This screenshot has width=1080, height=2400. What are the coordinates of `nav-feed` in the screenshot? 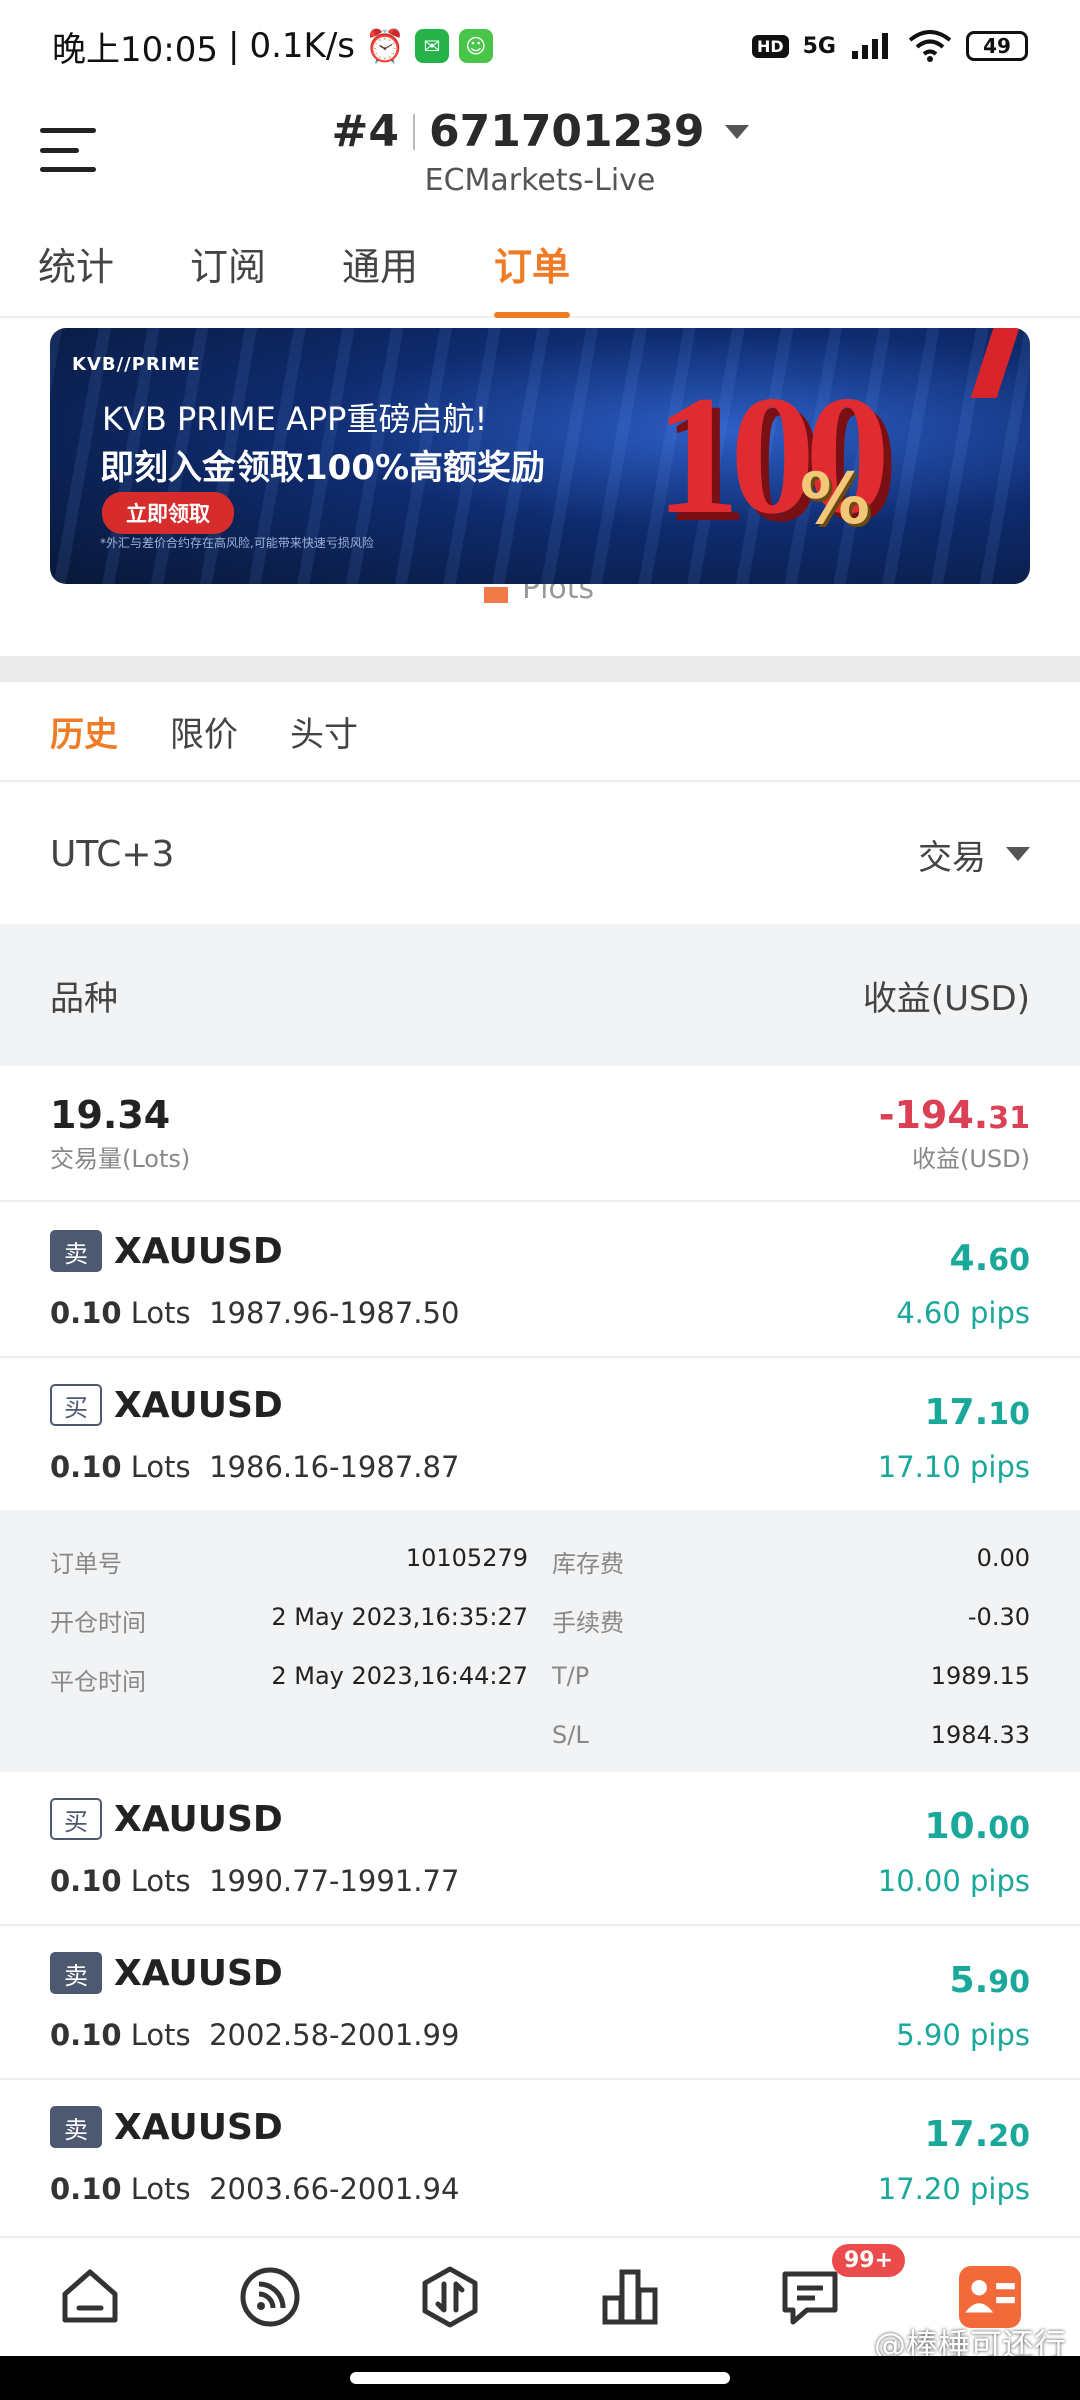 It's located at (270, 2297).